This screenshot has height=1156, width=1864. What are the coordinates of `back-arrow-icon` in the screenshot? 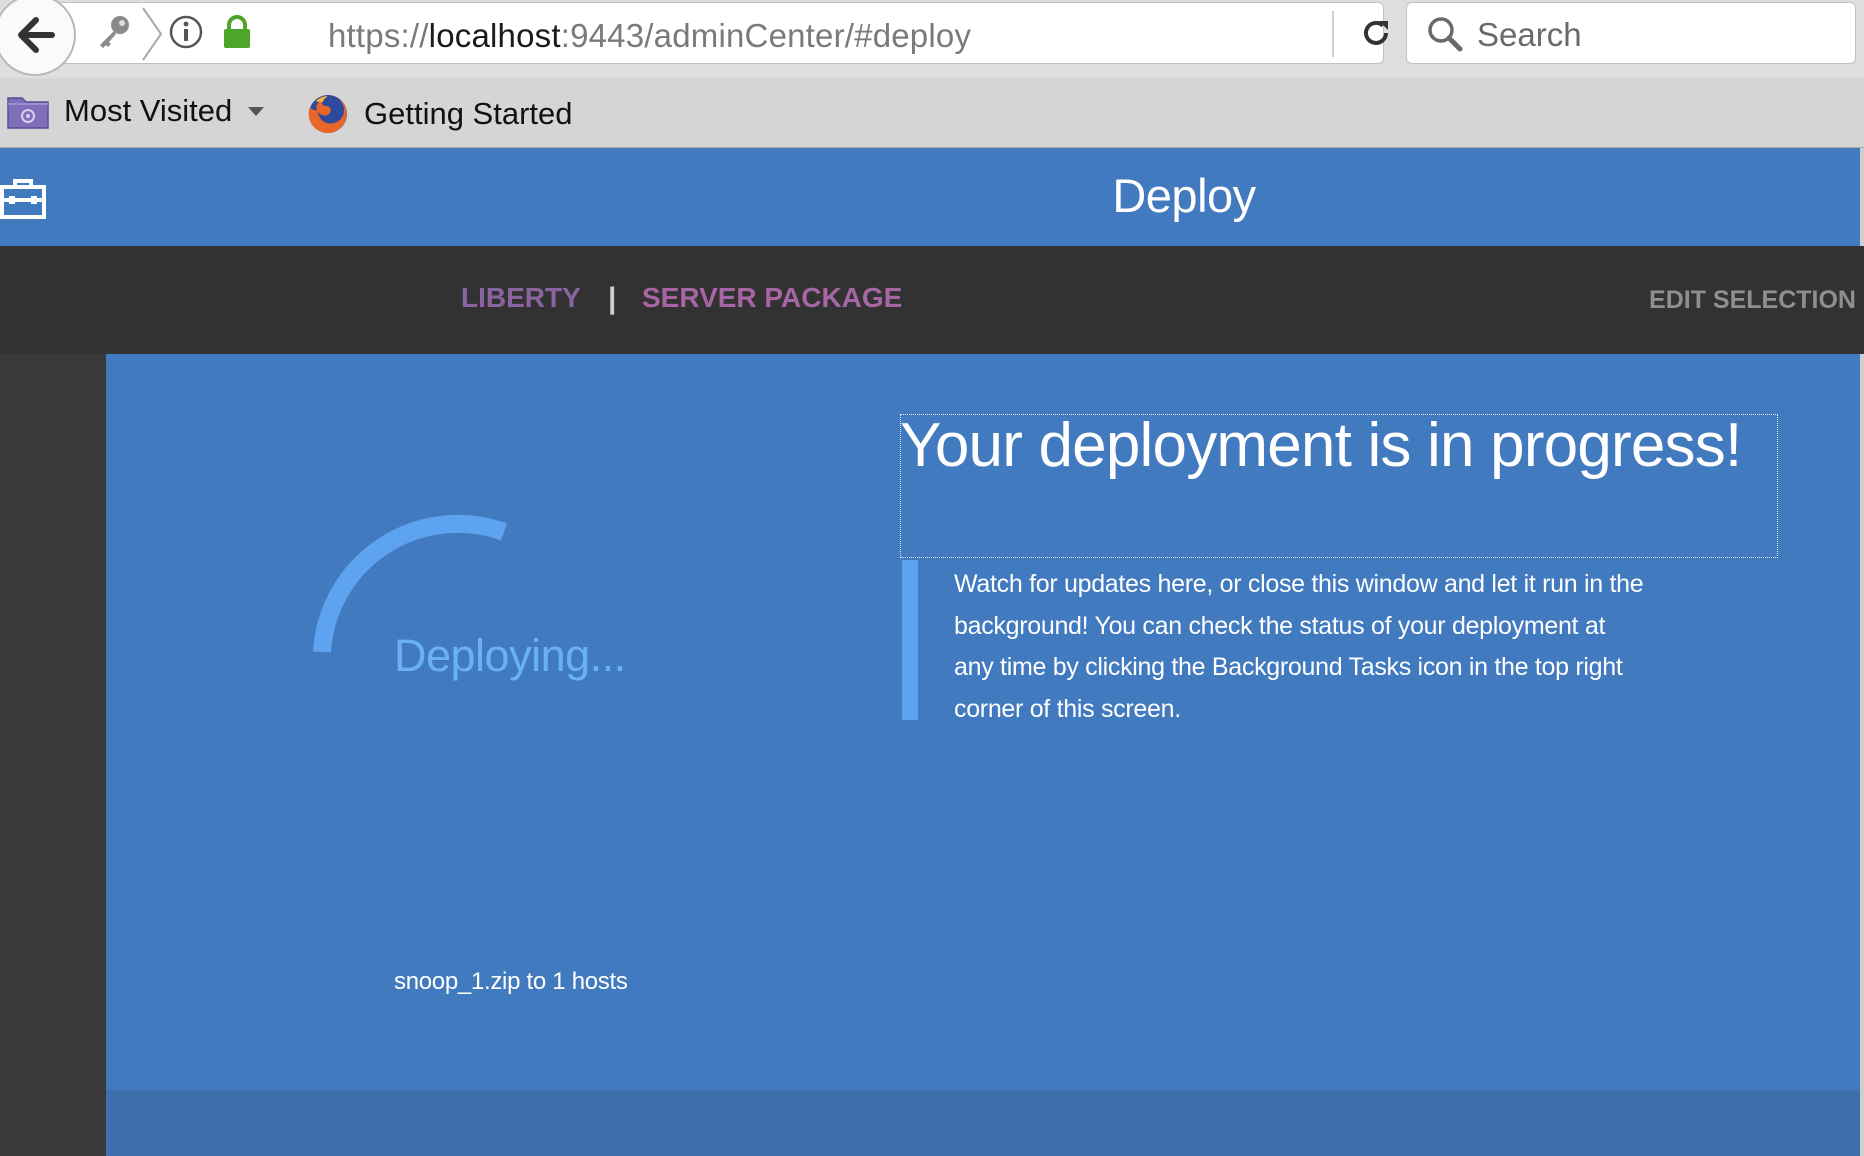 It's located at (36, 35).